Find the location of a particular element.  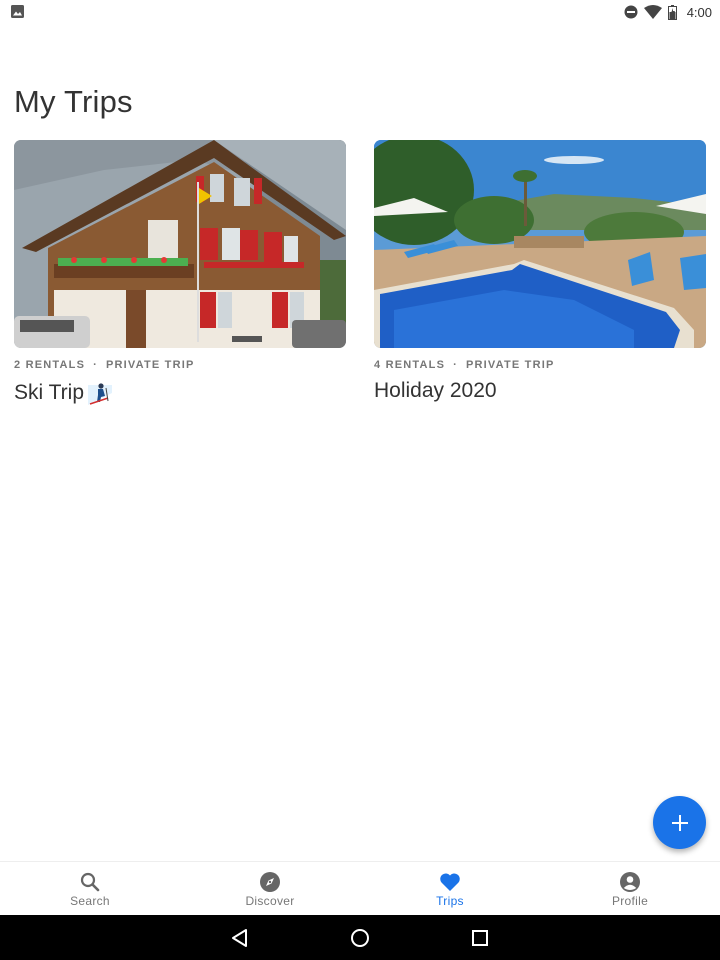

nav-item-search: Search is located at coordinates (90, 888).